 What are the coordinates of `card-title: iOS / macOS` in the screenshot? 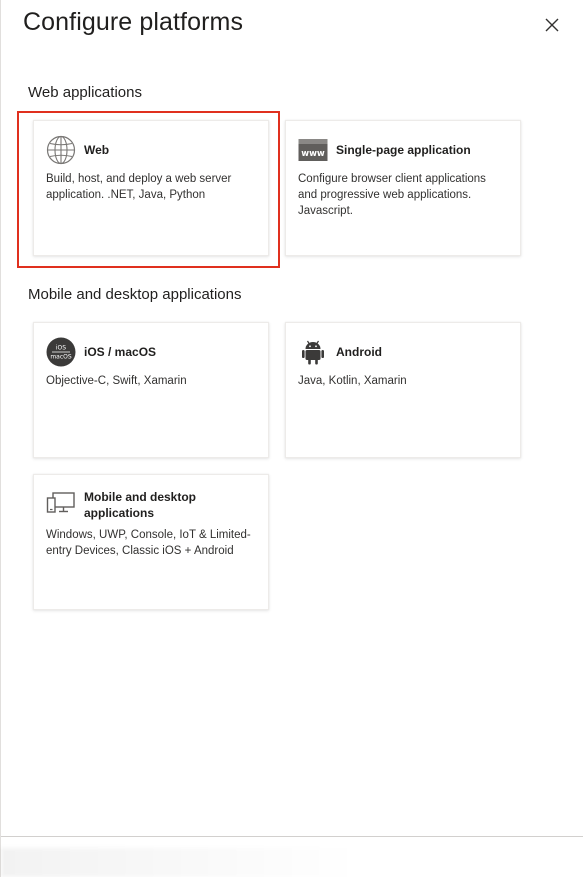 It's located at (120, 352).